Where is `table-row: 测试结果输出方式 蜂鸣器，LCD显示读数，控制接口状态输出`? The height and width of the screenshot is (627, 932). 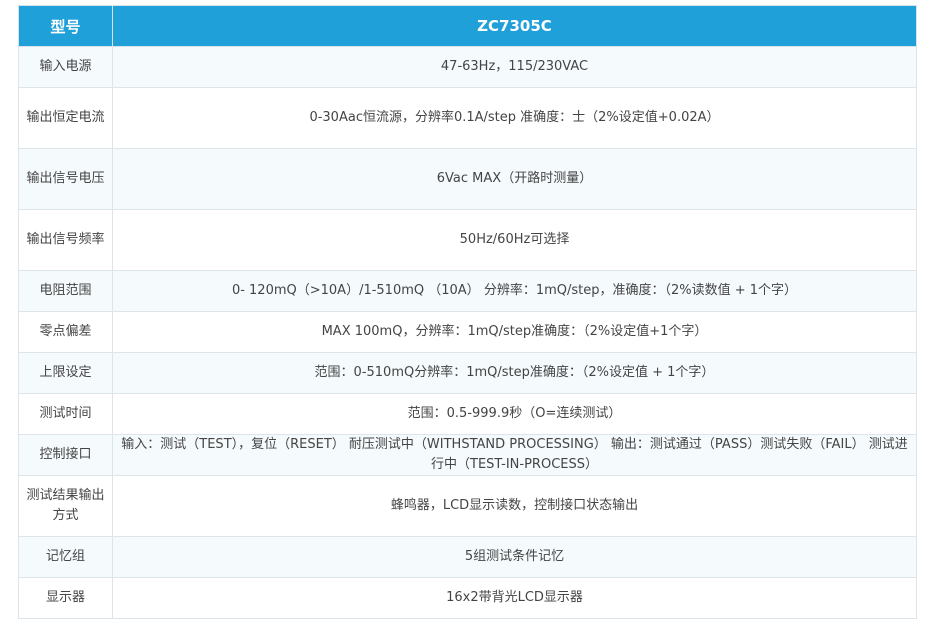
table-row: 测试结果输出方式 蜂鸣器，LCD显示读数，控制接口状态输出 is located at coordinates (467, 506).